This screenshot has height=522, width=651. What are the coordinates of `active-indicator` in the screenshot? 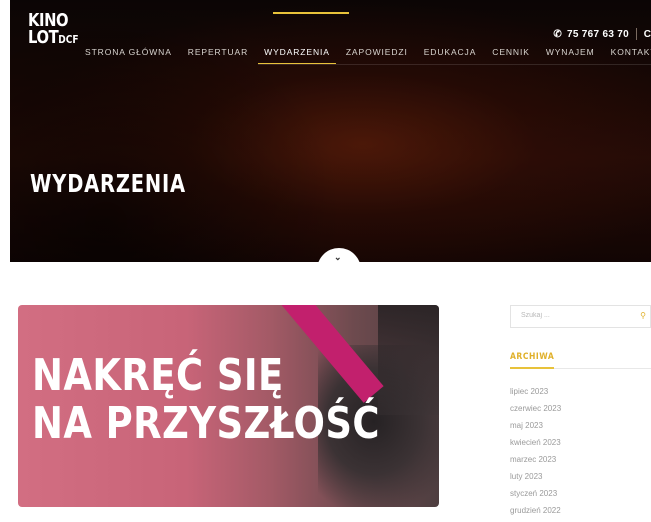 It's located at (311, 13).